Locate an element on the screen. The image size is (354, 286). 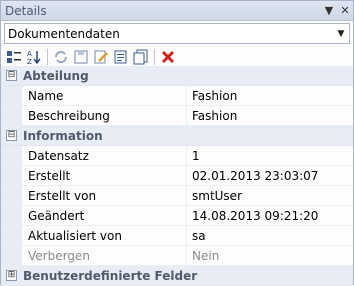
property-row-disabled: Verbergen Nein is located at coordinates (177, 256).